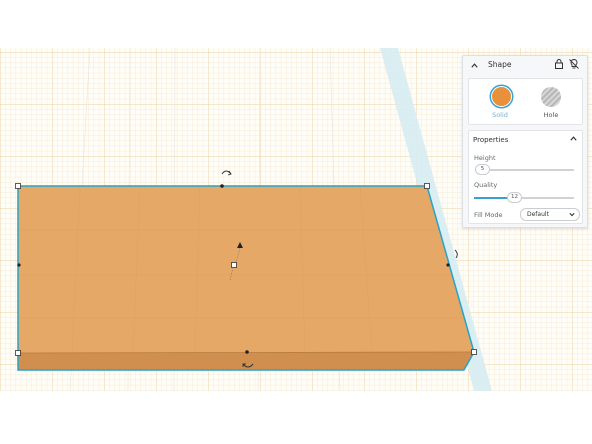 The image size is (592, 444). Describe the element at coordinates (551, 97) in the screenshot. I see `hole-option` at that location.